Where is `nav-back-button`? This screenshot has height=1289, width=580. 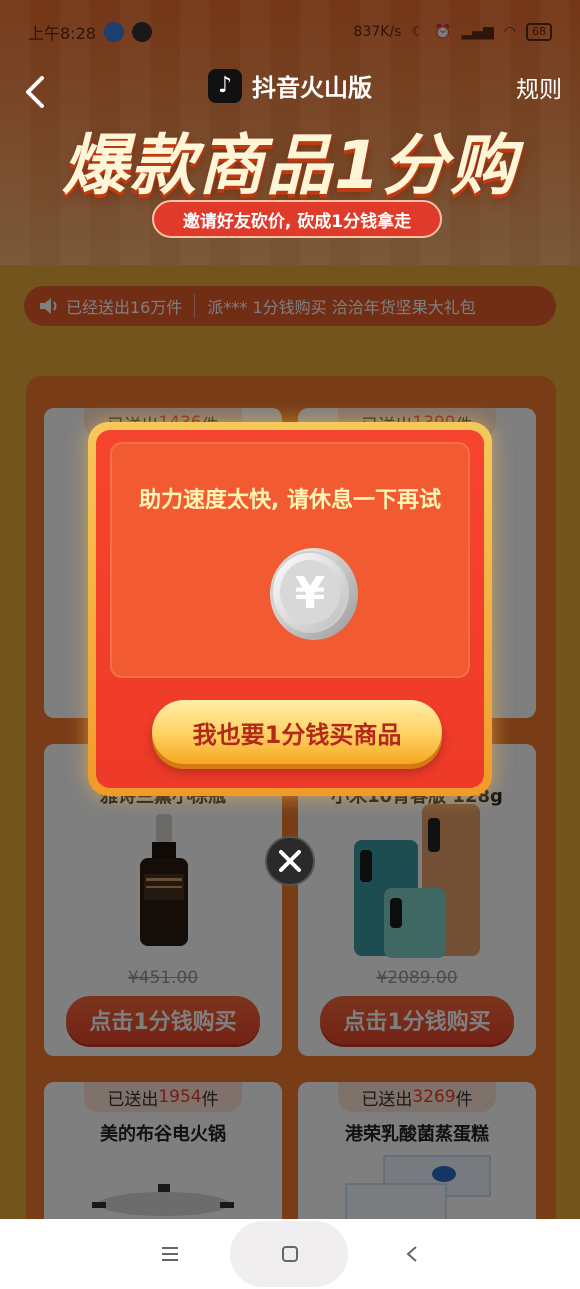
nav-back-button is located at coordinates (412, 1254).